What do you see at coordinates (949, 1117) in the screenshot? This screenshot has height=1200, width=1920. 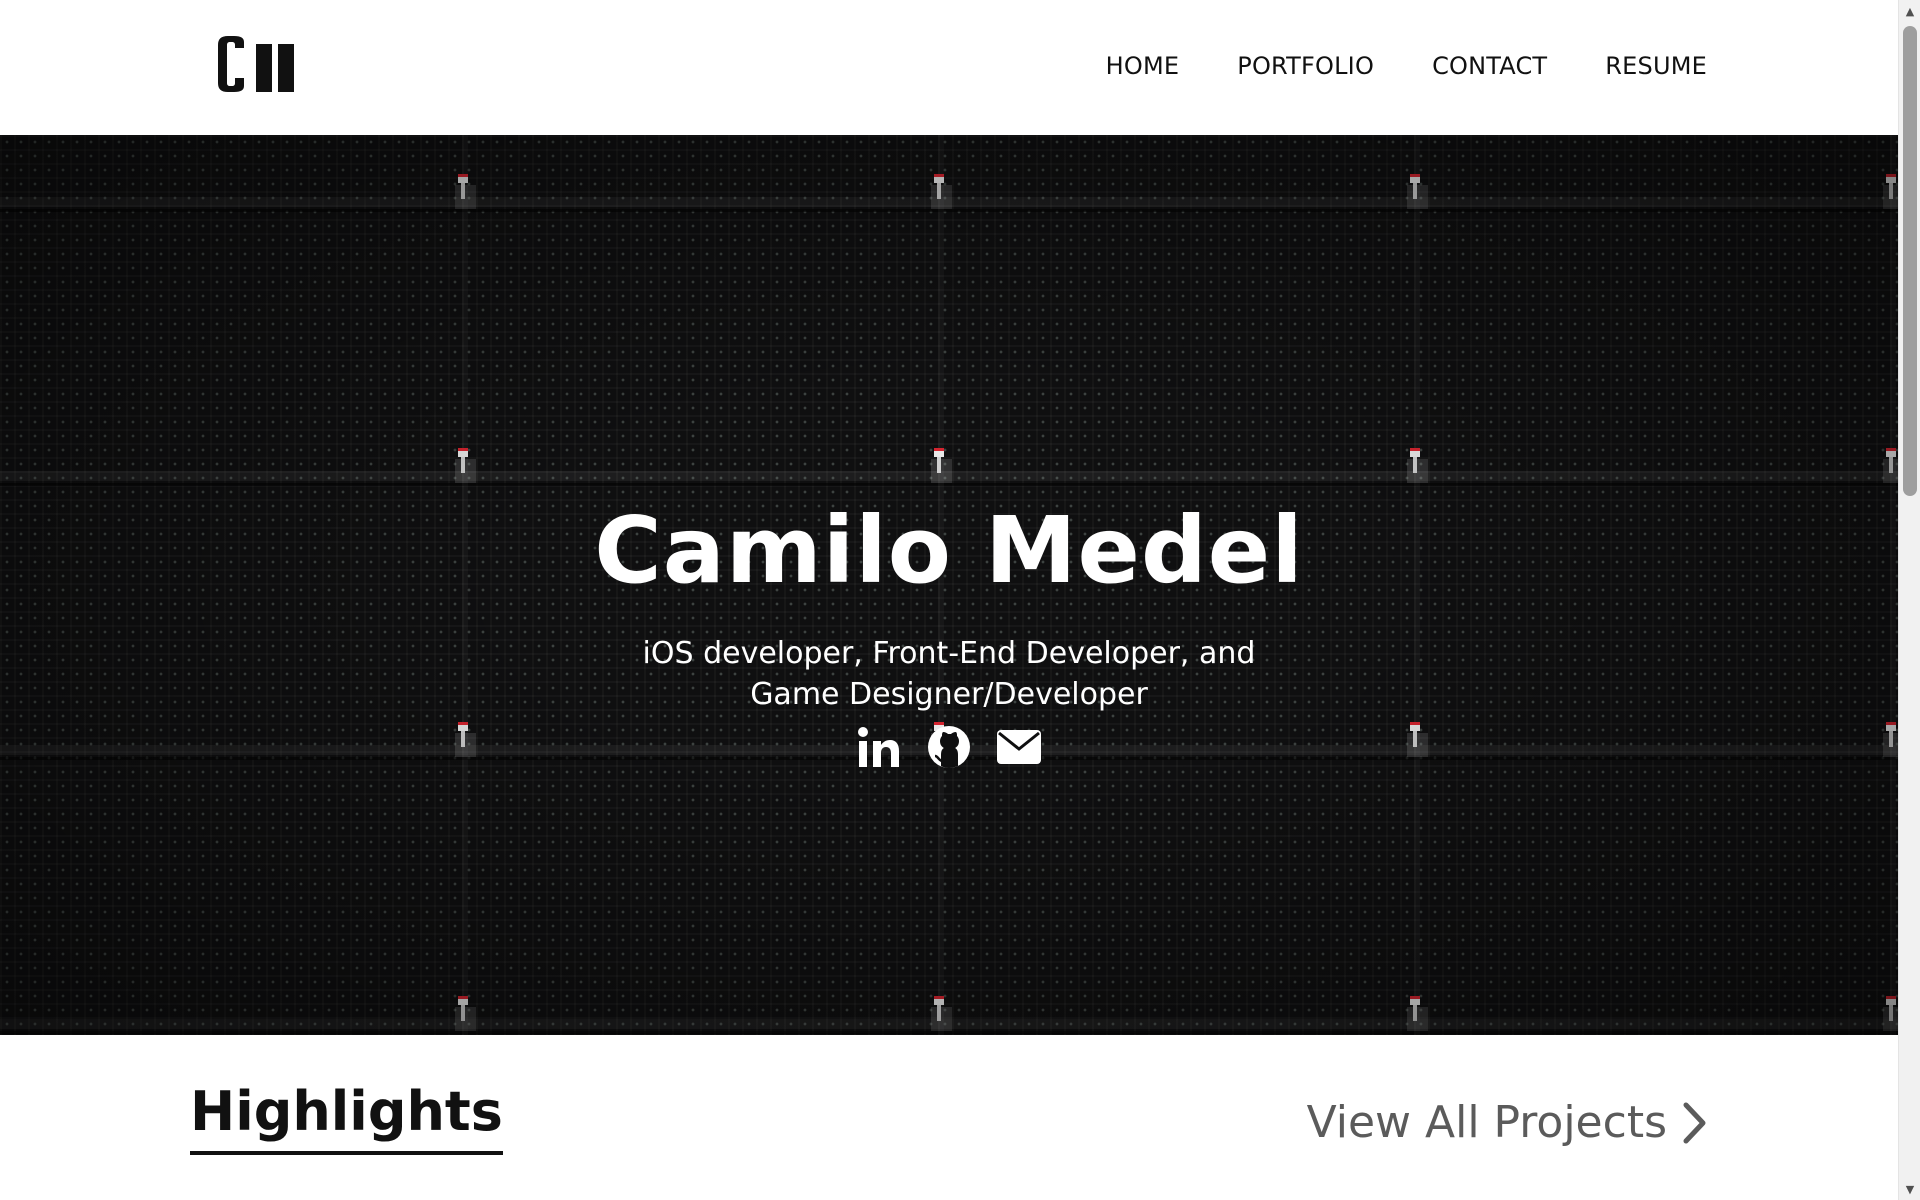 I see `highlights-section: Highlights View All Projects` at bounding box center [949, 1117].